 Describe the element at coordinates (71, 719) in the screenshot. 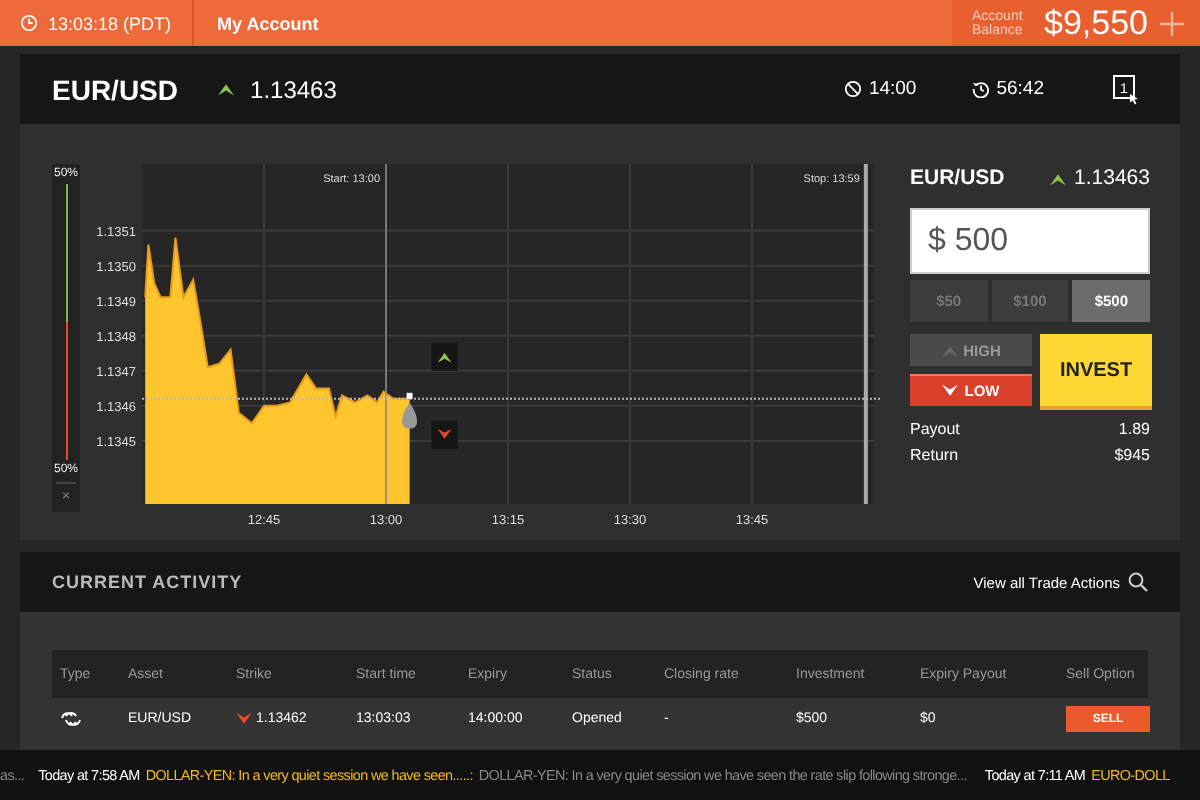

I see `link-icon` at that location.